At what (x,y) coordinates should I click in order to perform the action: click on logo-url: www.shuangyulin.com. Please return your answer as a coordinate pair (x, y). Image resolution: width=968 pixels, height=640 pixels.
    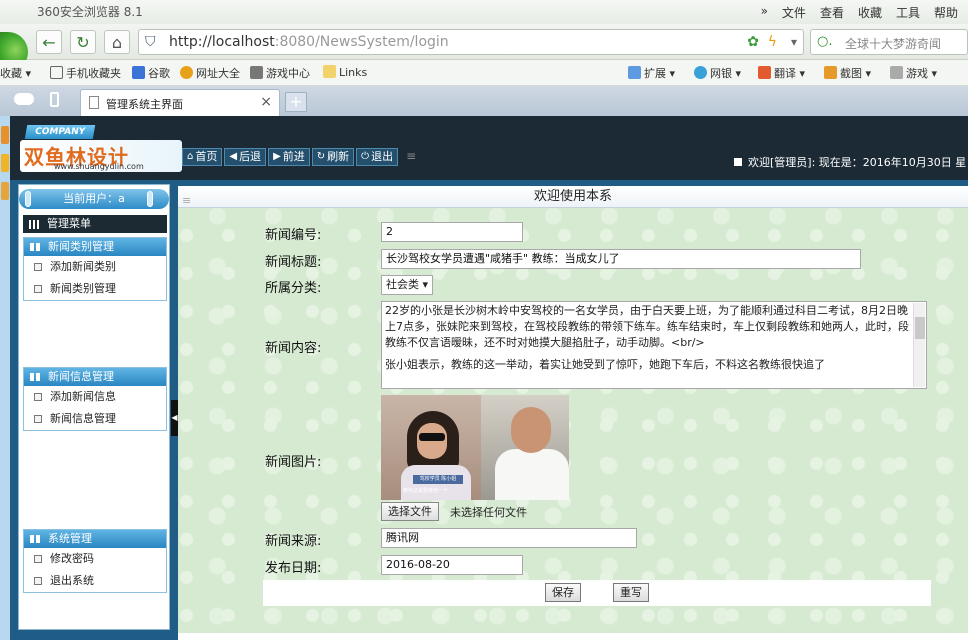
    Looking at the image, I should click on (99, 166).